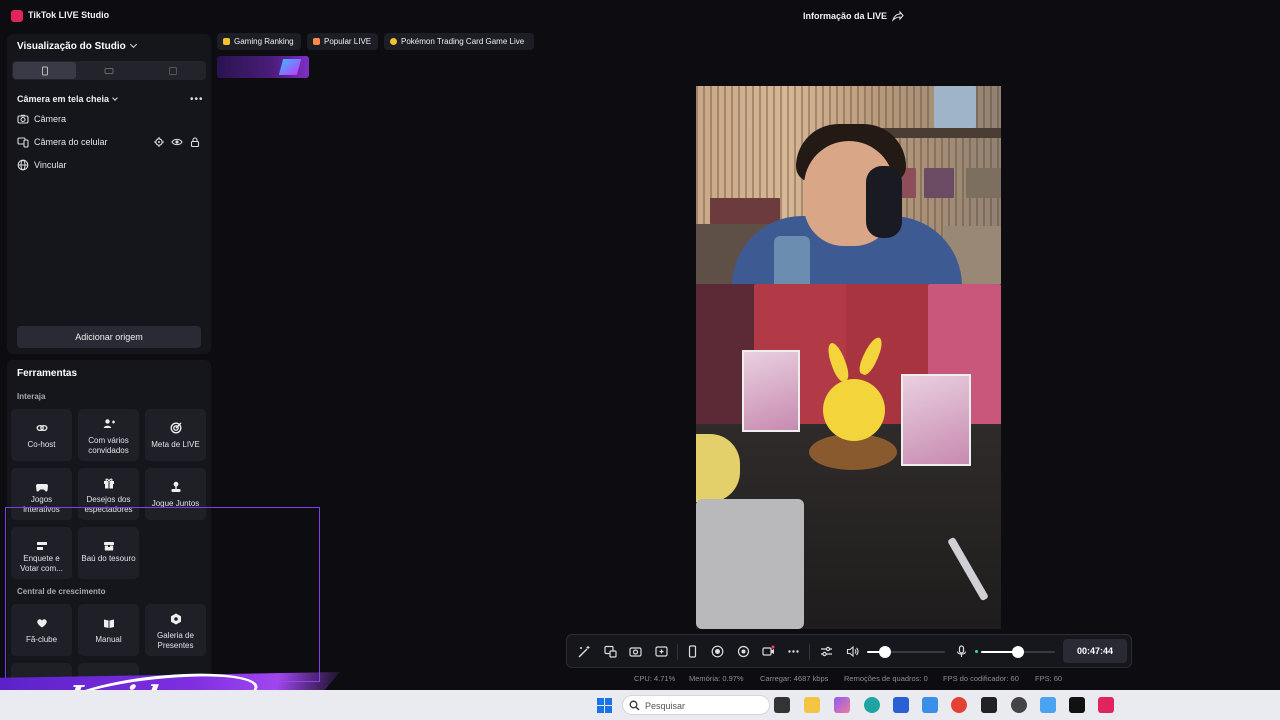 This screenshot has width=1280, height=720. I want to click on phone-camera-icon, so click(23, 142).